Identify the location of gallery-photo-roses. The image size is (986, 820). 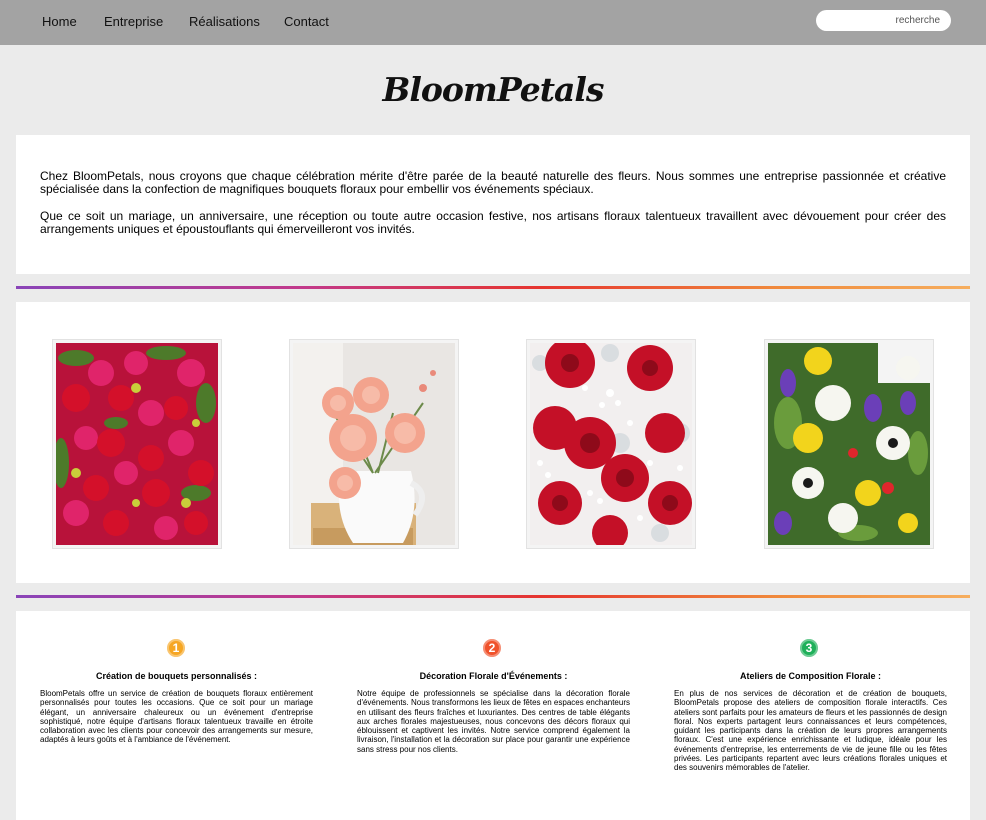
(137, 444).